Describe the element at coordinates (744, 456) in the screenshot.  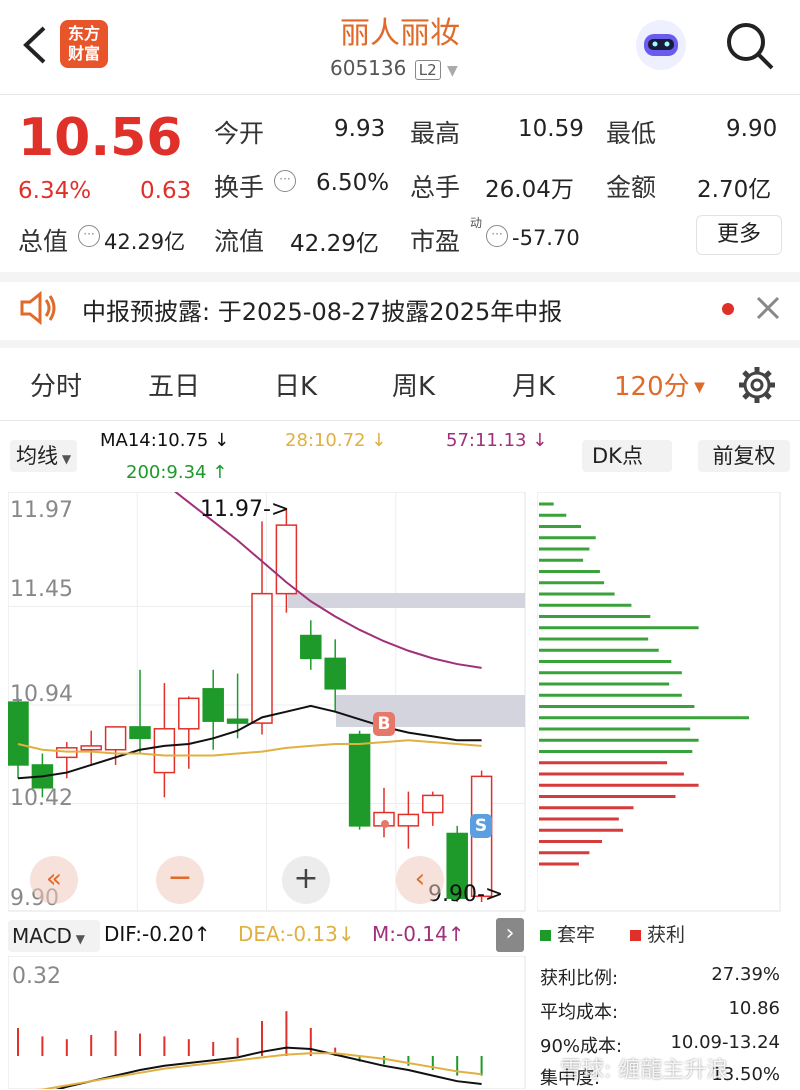
I see `adjust-button: 前复权` at that location.